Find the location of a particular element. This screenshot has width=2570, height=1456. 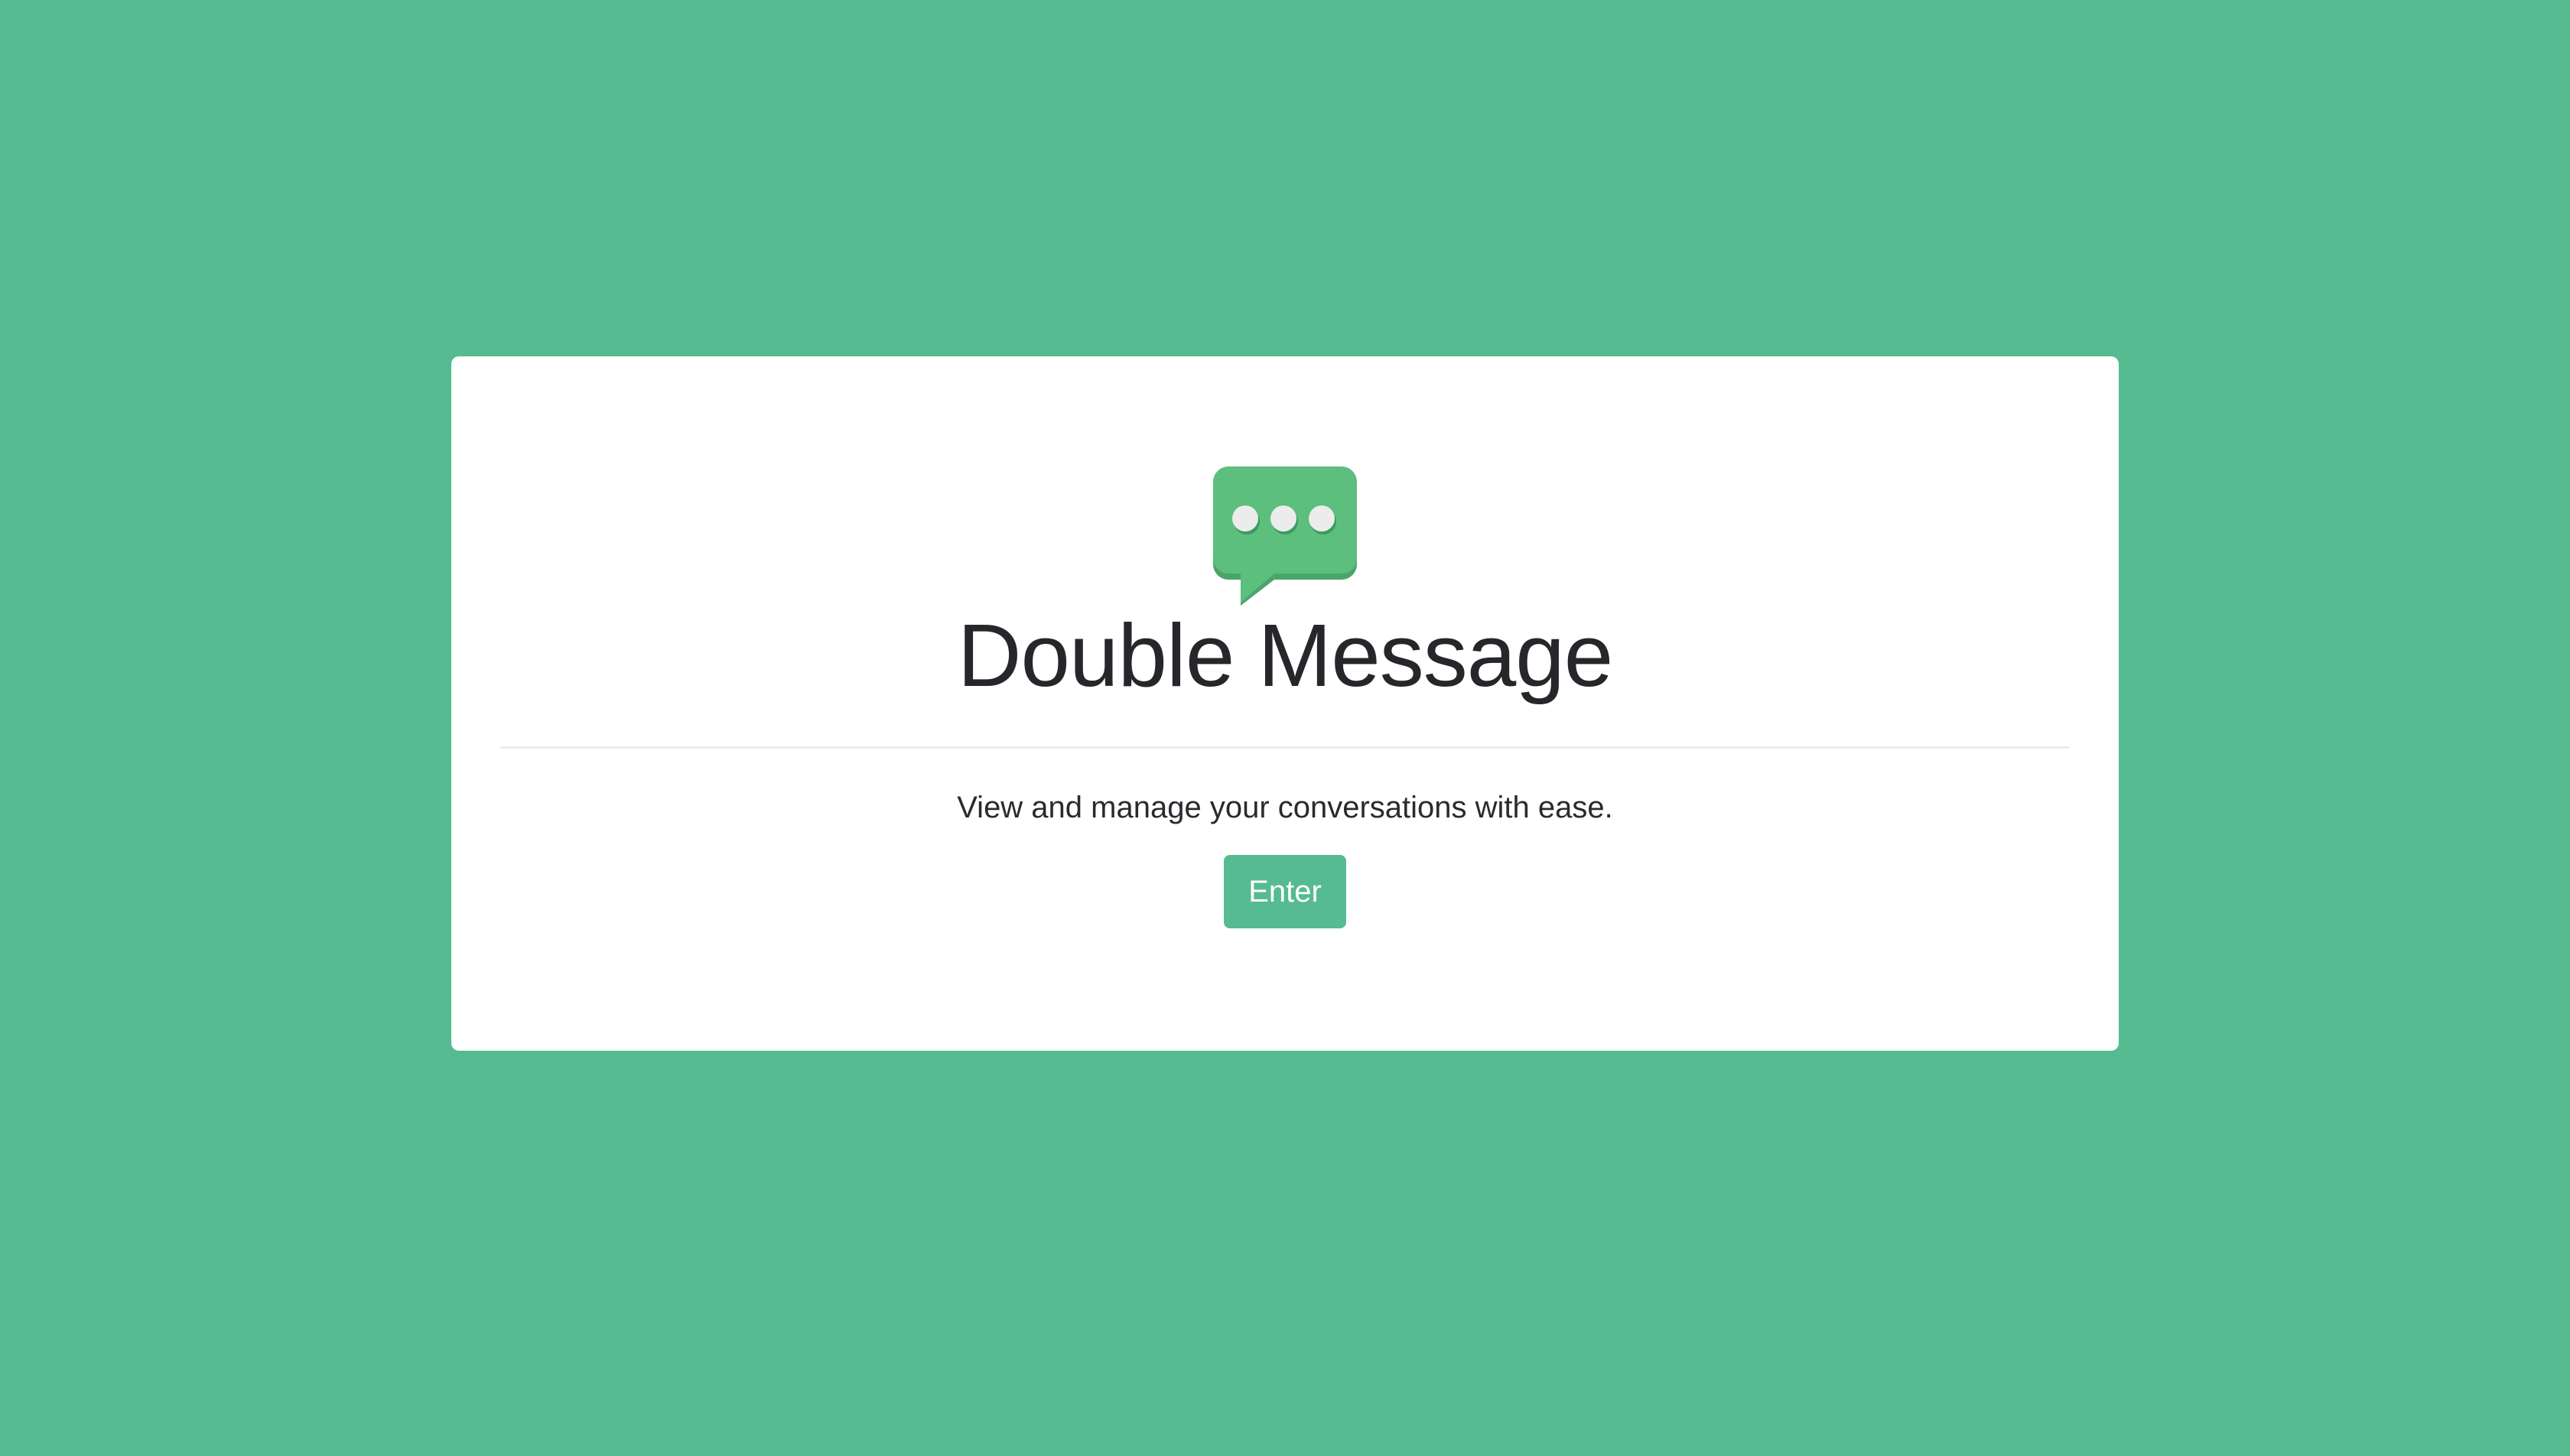

page-title: Double Message is located at coordinates (1285, 655).